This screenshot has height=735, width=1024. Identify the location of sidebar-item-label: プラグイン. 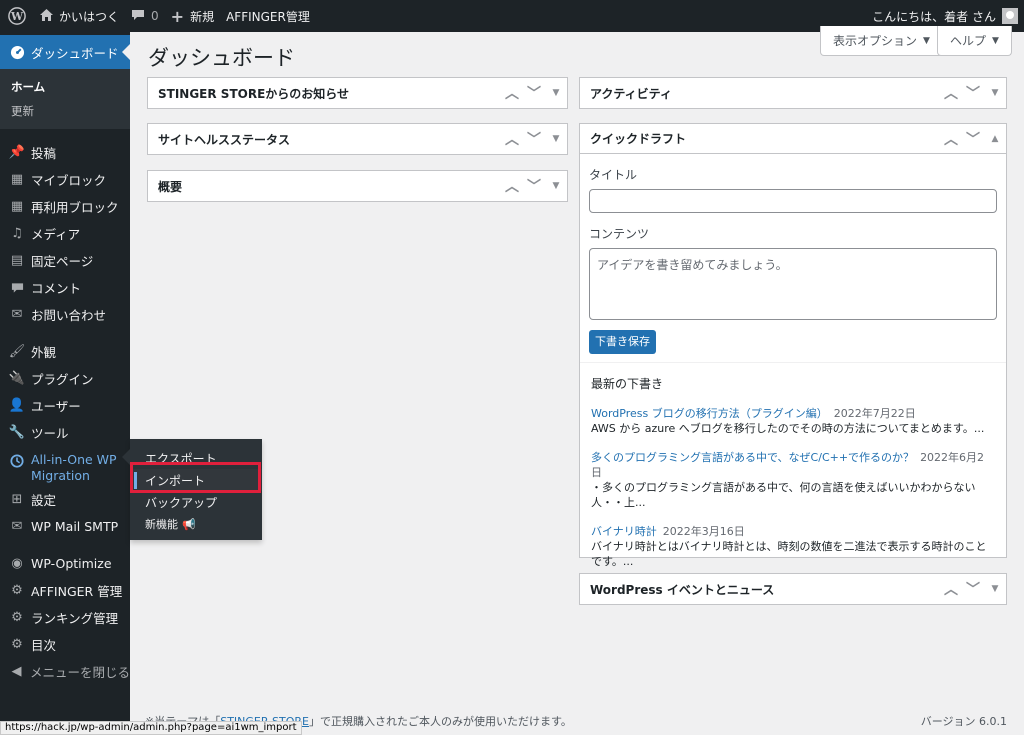
(62, 379).